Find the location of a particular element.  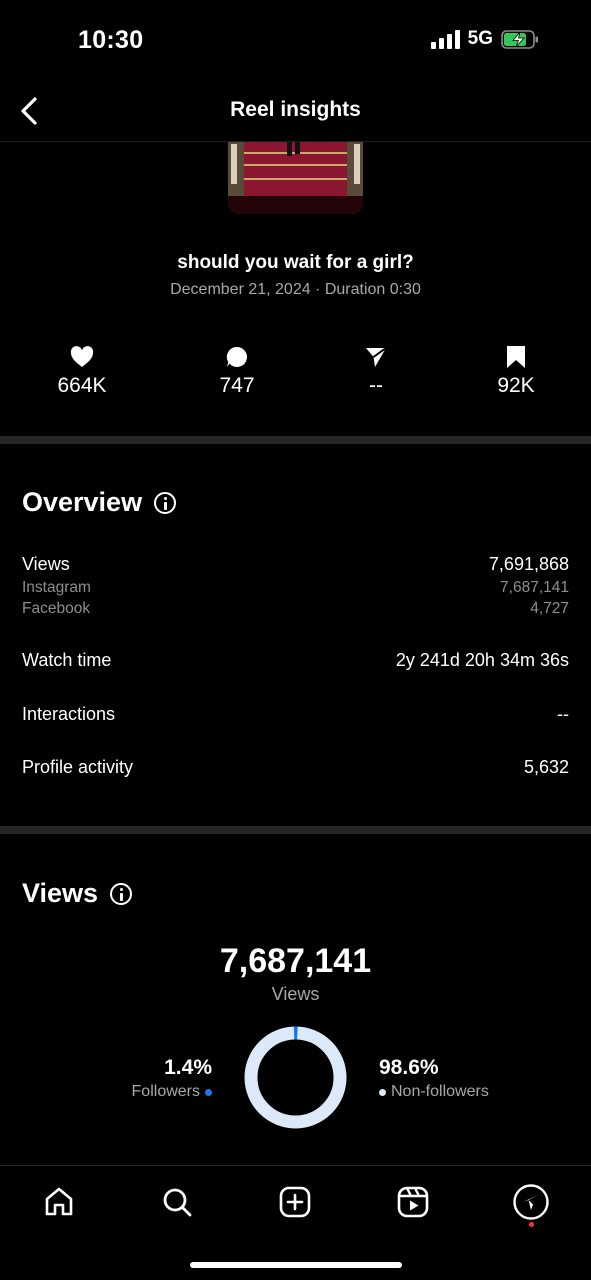

likes-count: 664K is located at coordinates (82, 385).